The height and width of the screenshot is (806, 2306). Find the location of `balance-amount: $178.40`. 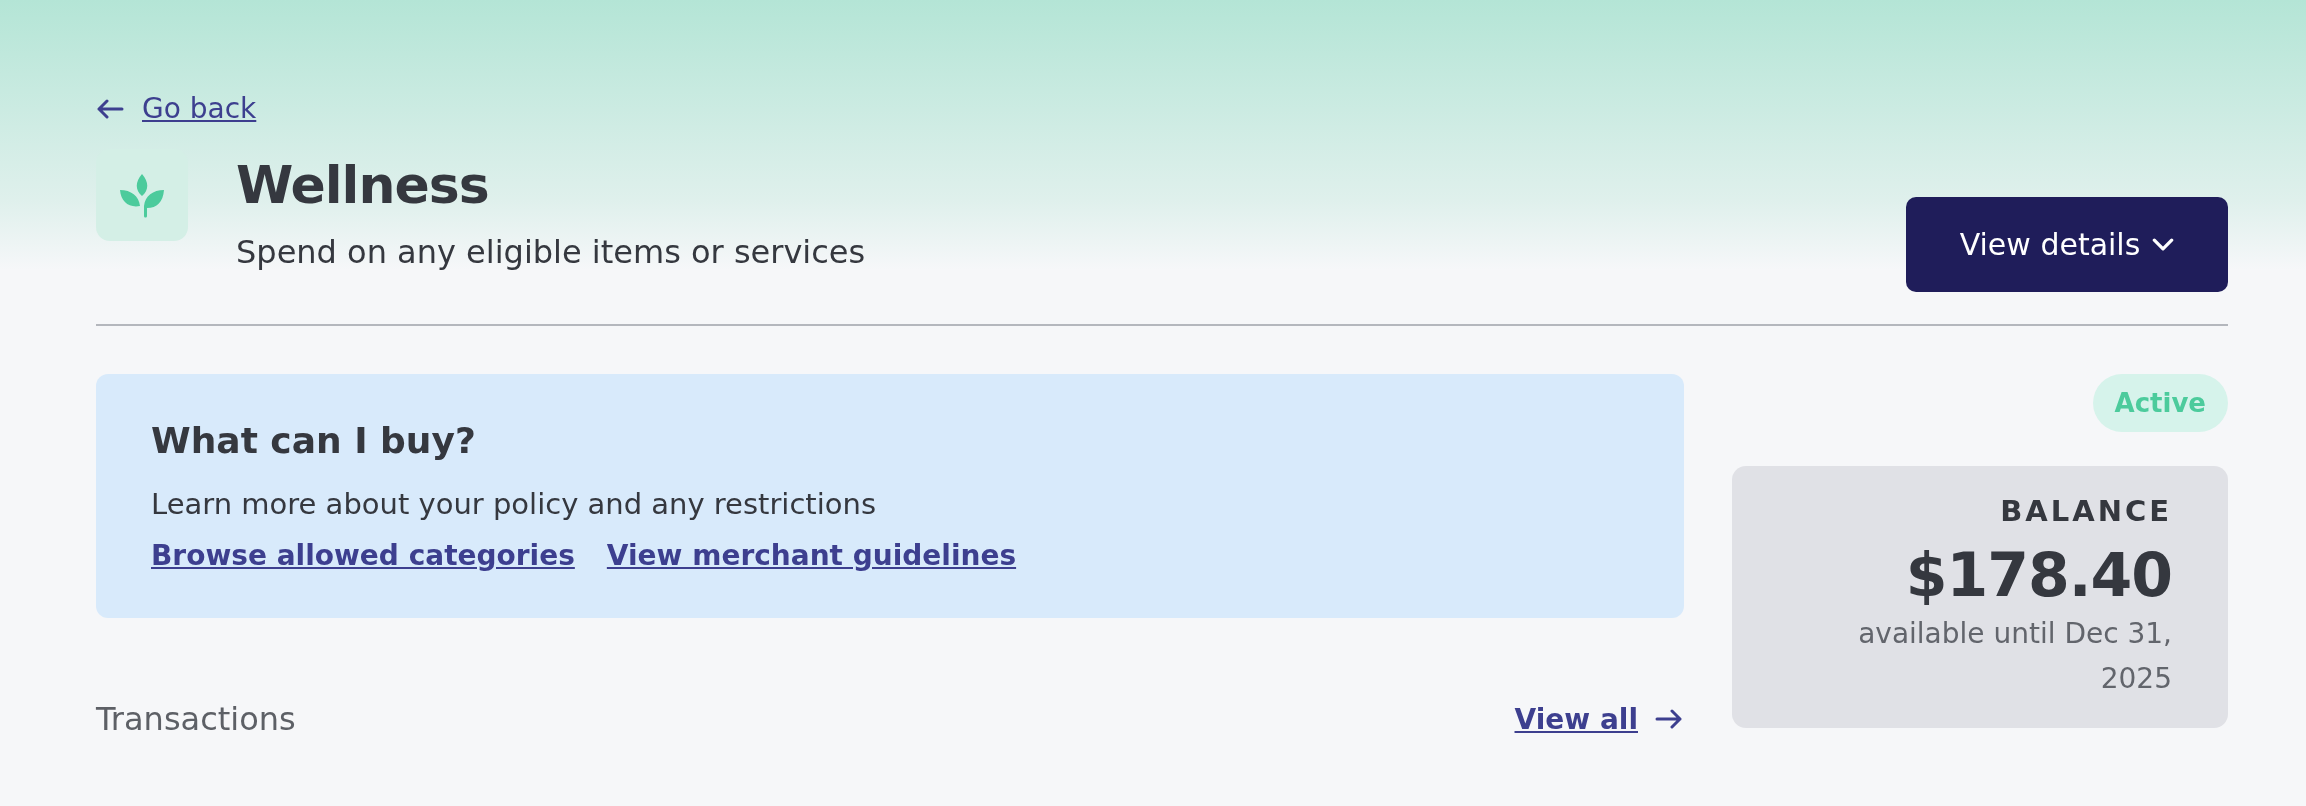

balance-amount: $178.40 is located at coordinates (2038, 575).